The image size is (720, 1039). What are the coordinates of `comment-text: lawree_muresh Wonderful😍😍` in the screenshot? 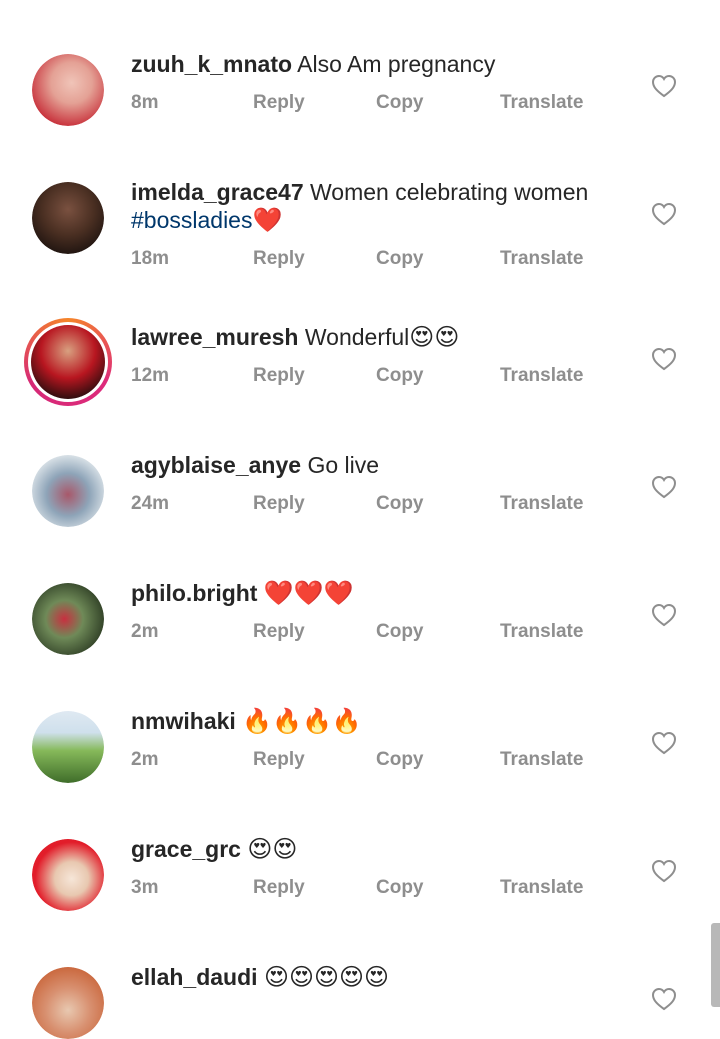 It's located at (381, 337).